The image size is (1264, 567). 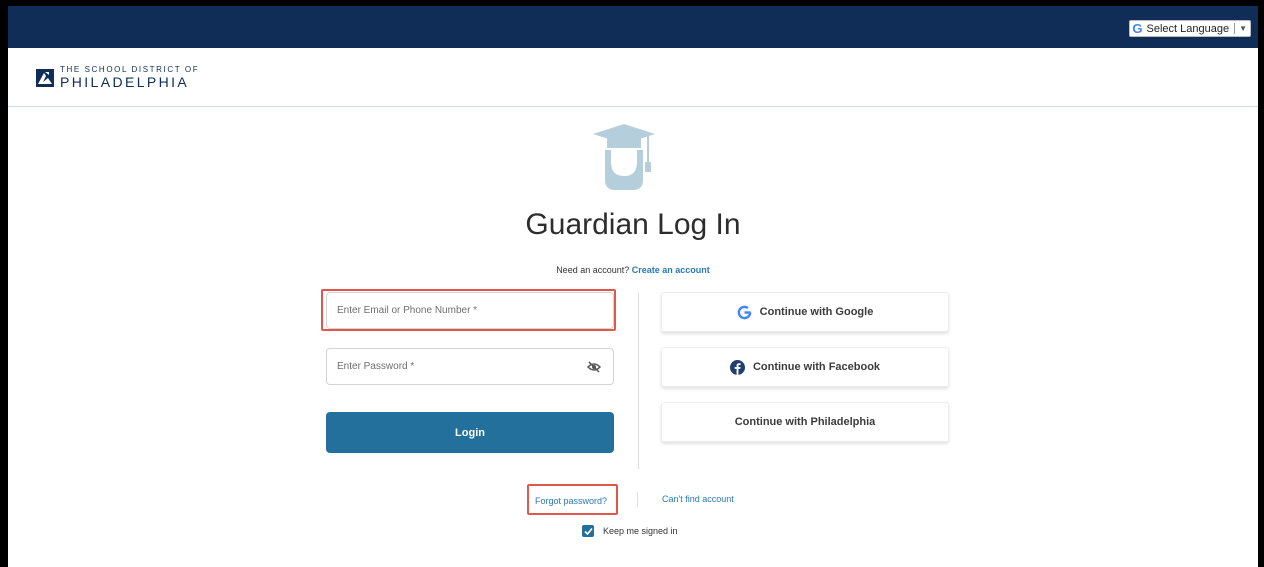 What do you see at coordinates (1137, 28) in the screenshot?
I see `google-g-icon: G` at bounding box center [1137, 28].